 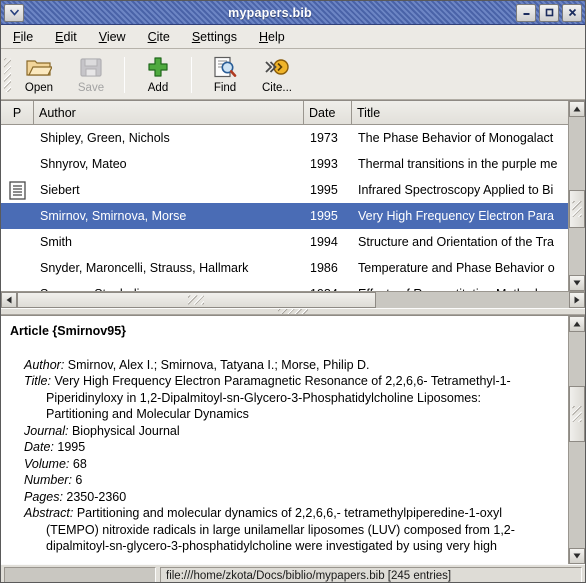 What do you see at coordinates (460, 289) in the screenshot?
I see `row-title: Effects of Reconstitution Method on` at bounding box center [460, 289].